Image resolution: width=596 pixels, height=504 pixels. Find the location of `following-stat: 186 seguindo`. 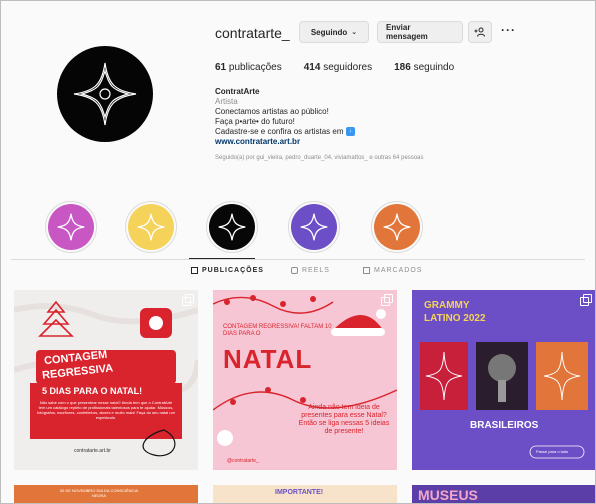

following-stat: 186 seguindo is located at coordinates (424, 67).